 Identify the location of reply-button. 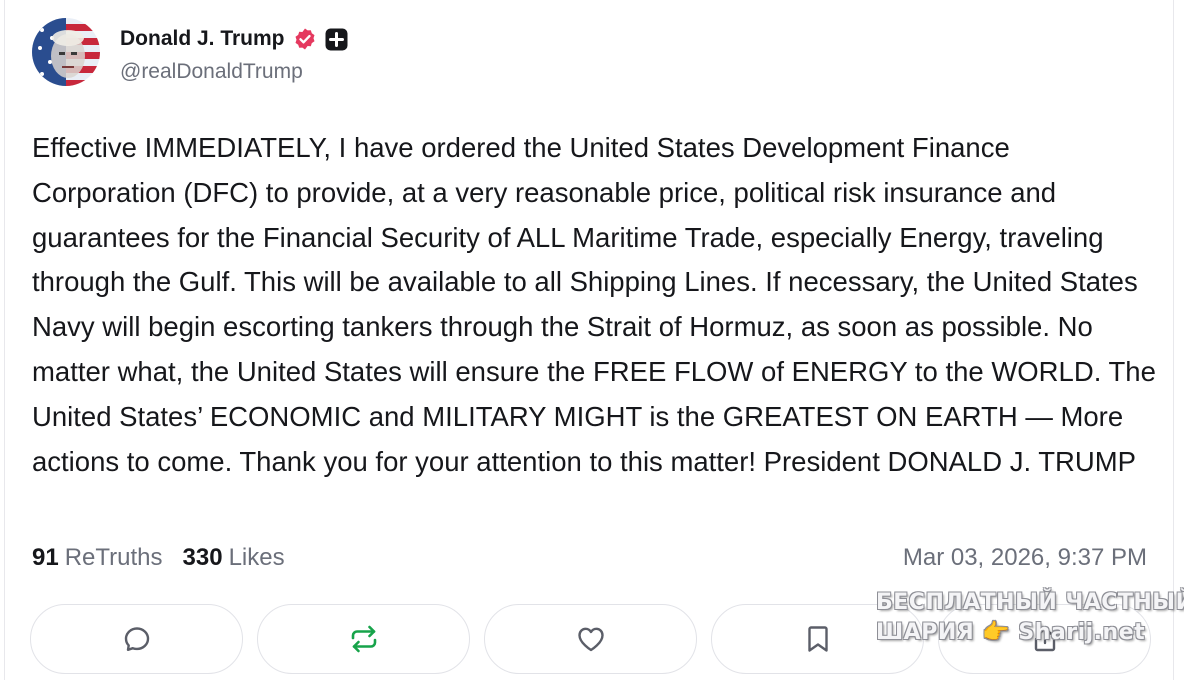
(136, 639).